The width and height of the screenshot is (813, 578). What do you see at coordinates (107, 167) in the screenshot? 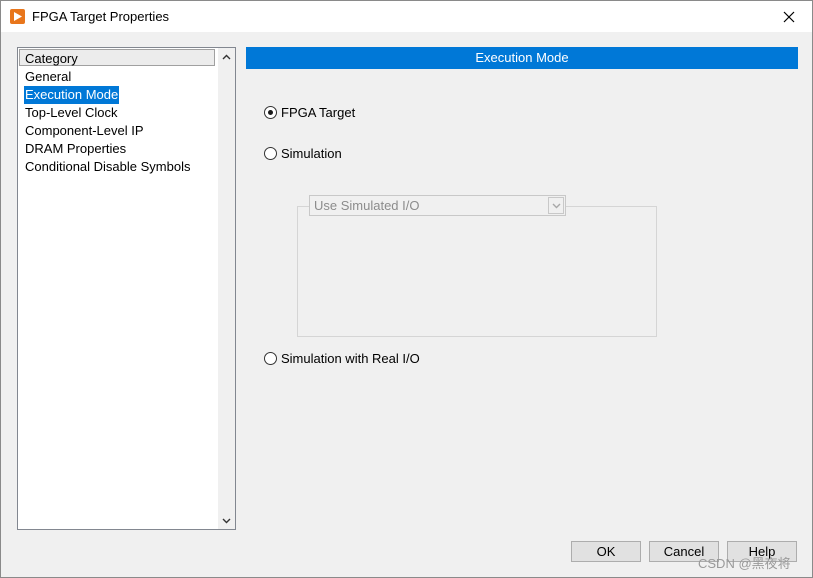
I see `category-item-conditional-disable-symbols: Conditional Disable Symbols` at bounding box center [107, 167].